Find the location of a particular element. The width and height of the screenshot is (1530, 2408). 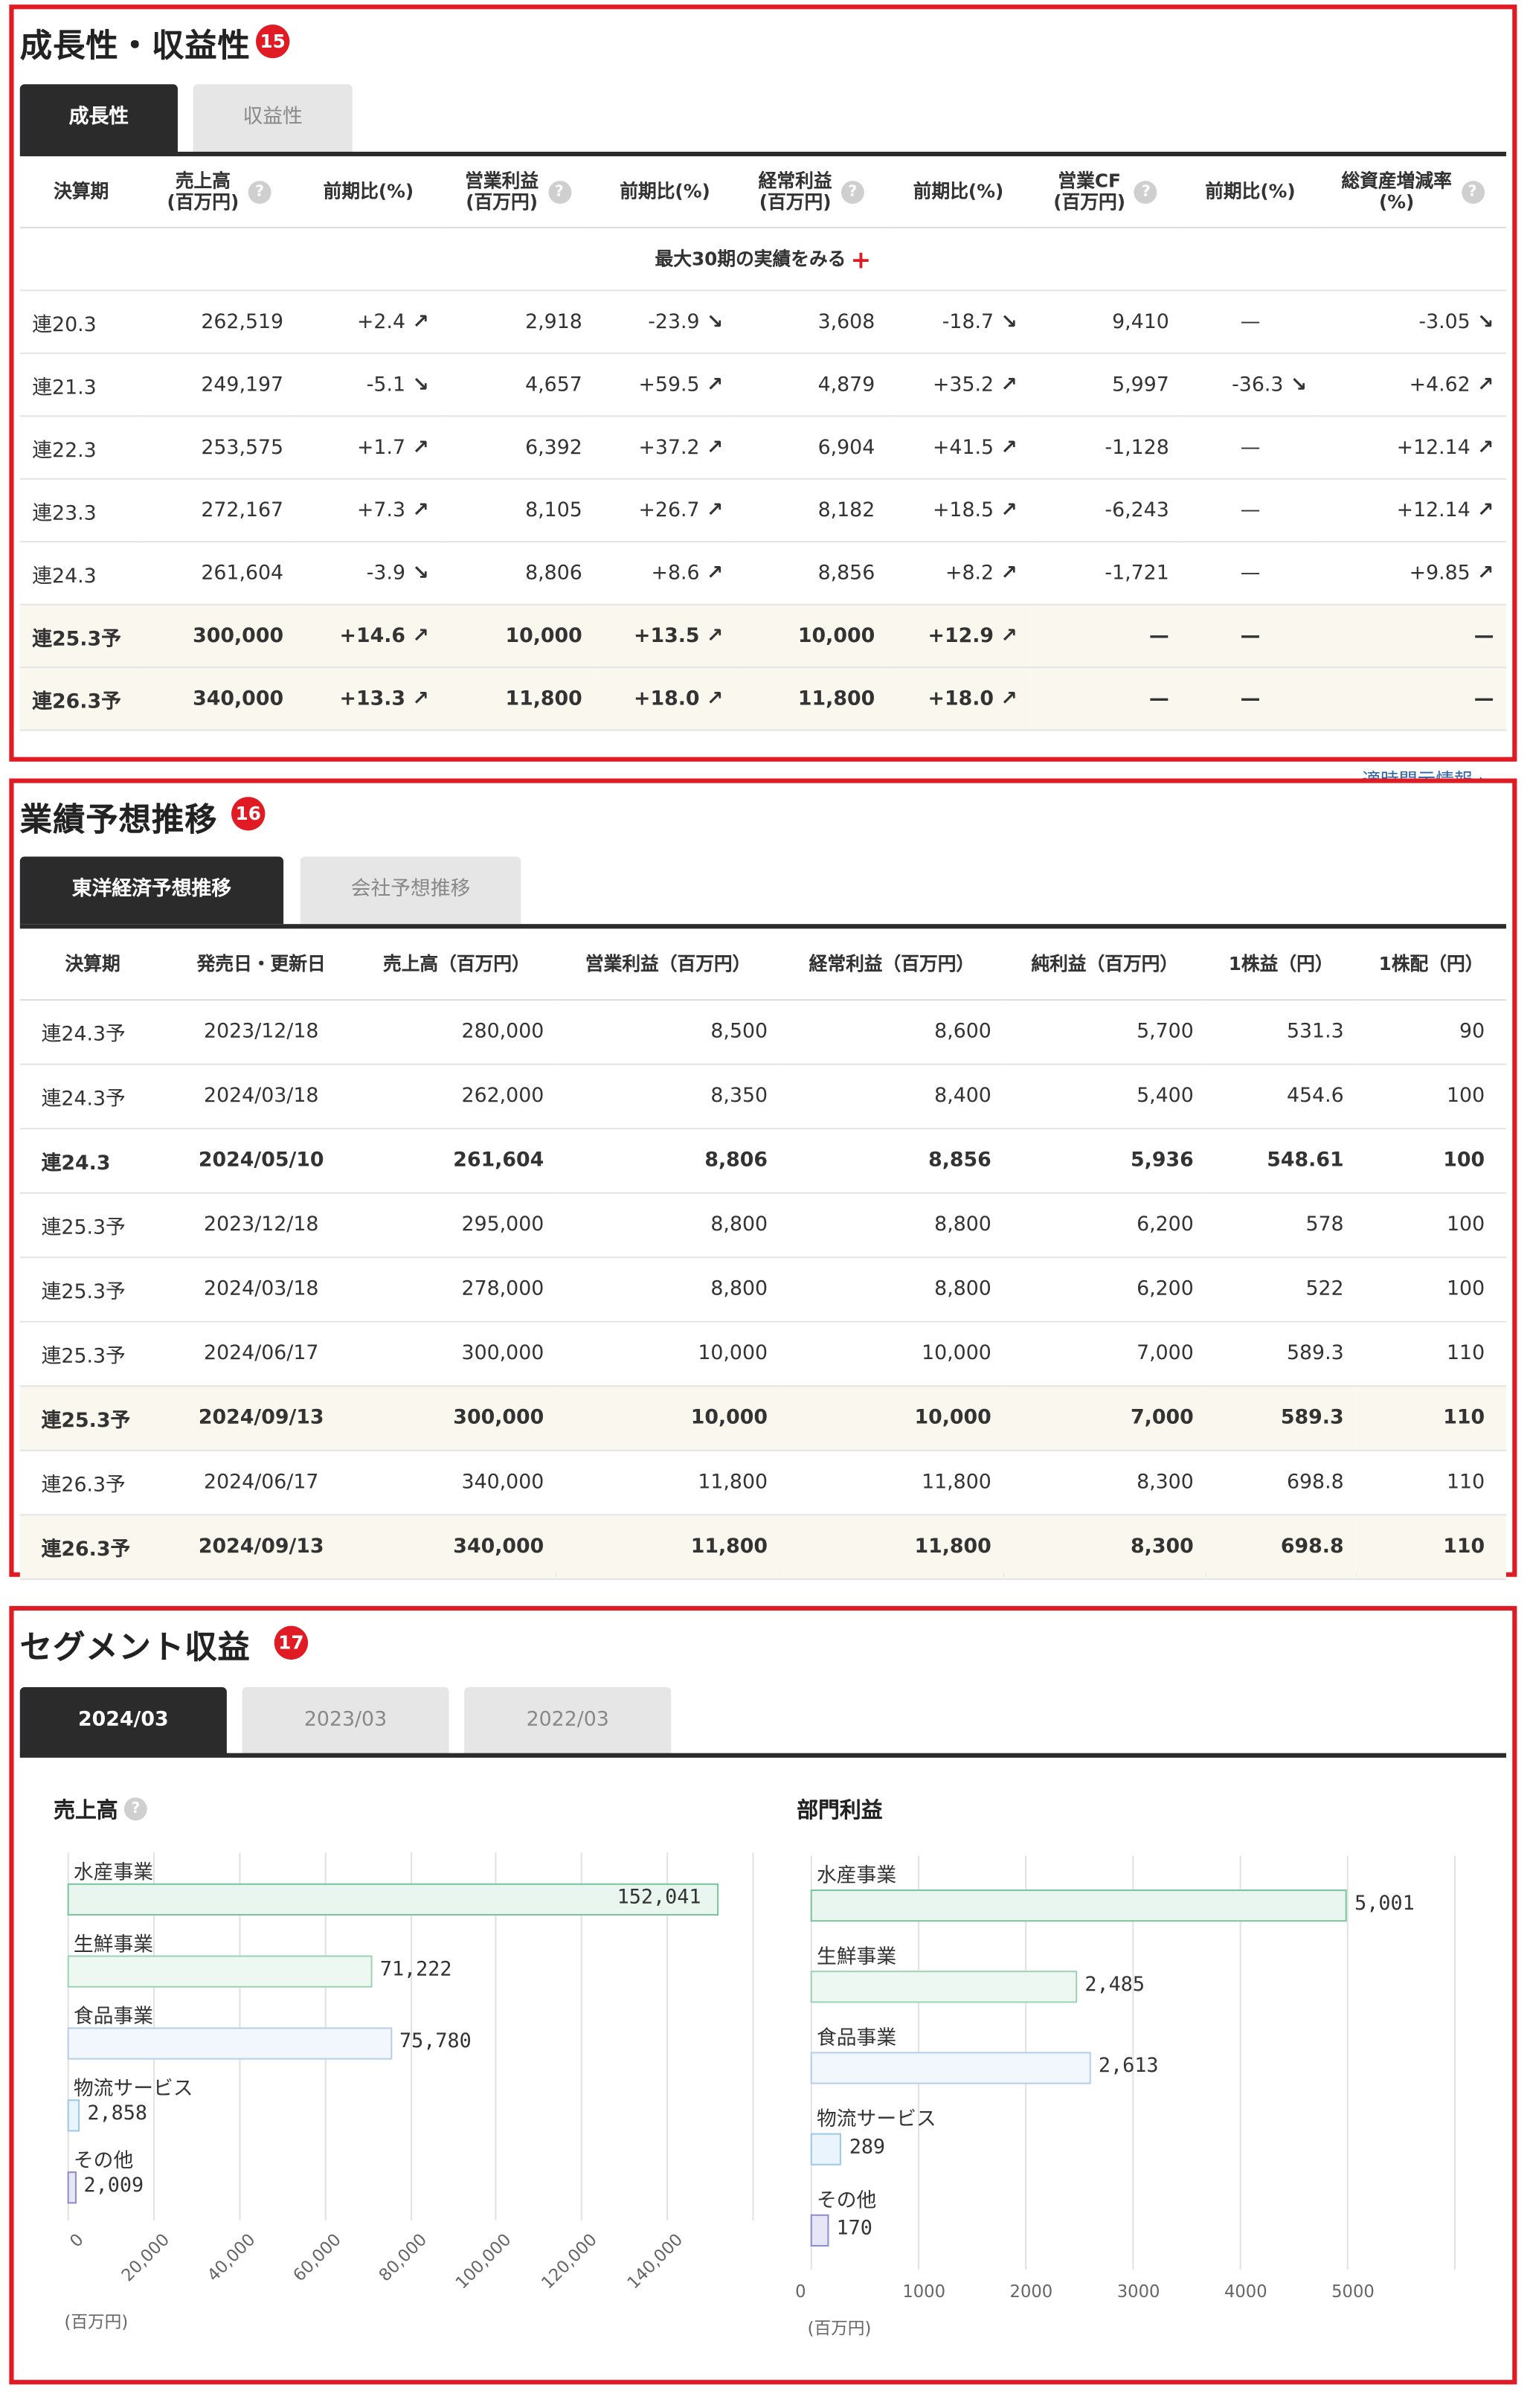

cell-value: +7.3 is located at coordinates (381, 510).